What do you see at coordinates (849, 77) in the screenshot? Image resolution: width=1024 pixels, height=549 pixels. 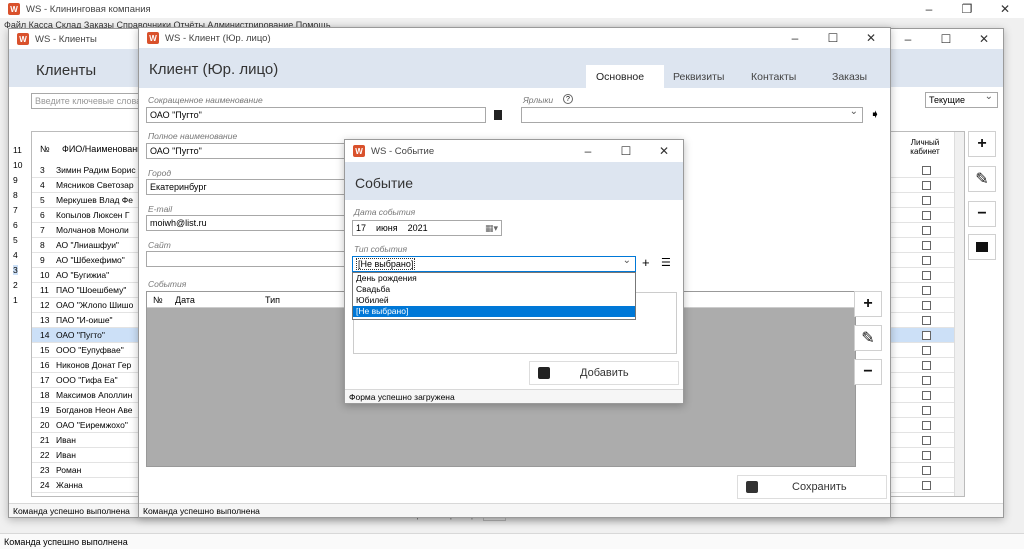 I see `tab-orders: Заказы` at bounding box center [849, 77].